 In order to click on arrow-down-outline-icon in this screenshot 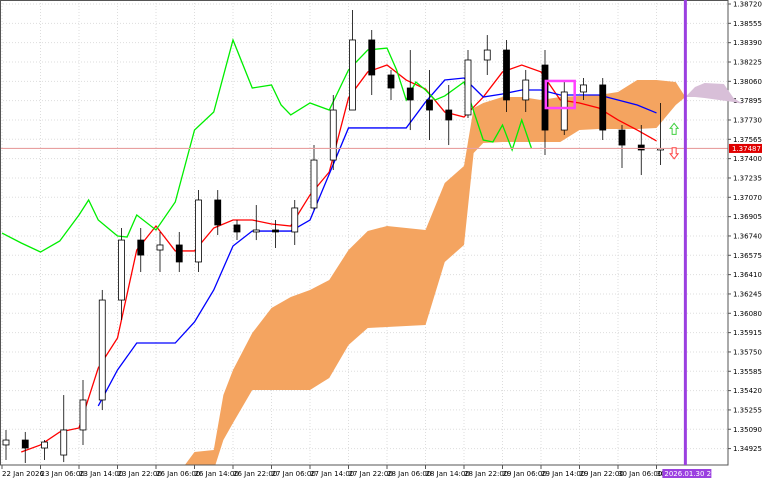, I will do `click(674, 153)`.